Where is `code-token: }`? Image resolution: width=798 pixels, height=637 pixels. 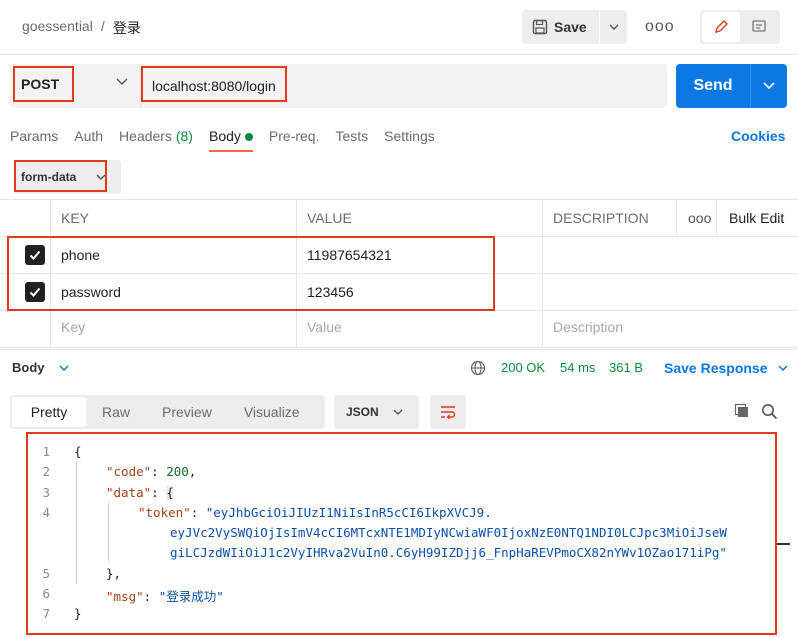 code-token: } is located at coordinates (78, 613).